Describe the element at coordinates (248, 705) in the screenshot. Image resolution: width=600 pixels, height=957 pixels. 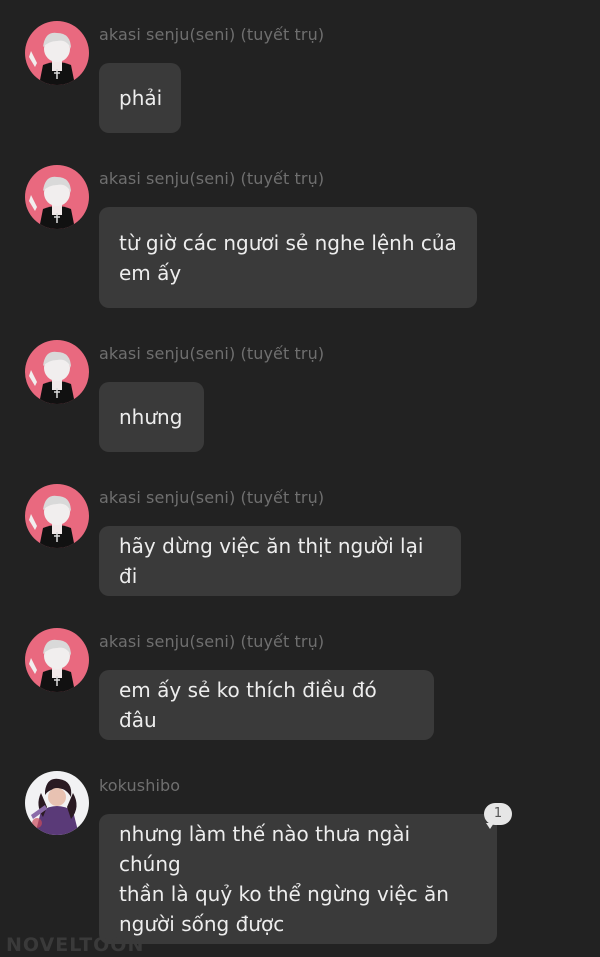
I see `message-text: em ấy sẻ ko thích điều đó đâu` at that location.